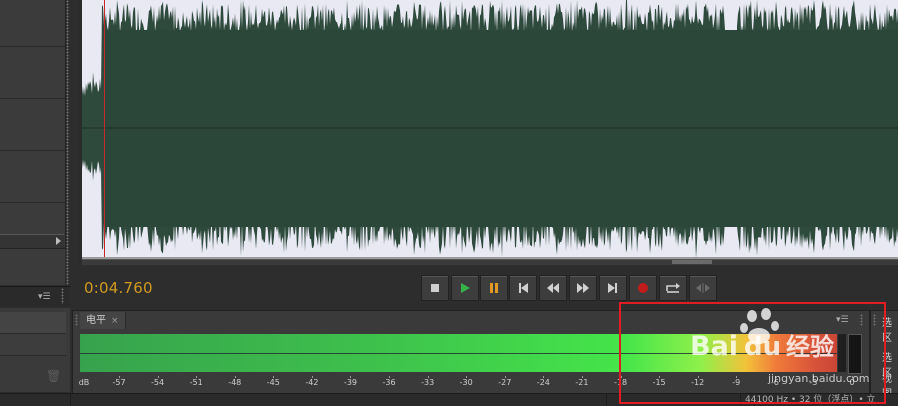  Describe the element at coordinates (58, 241) in the screenshot. I see `scroll-right-arrow-icon` at that location.